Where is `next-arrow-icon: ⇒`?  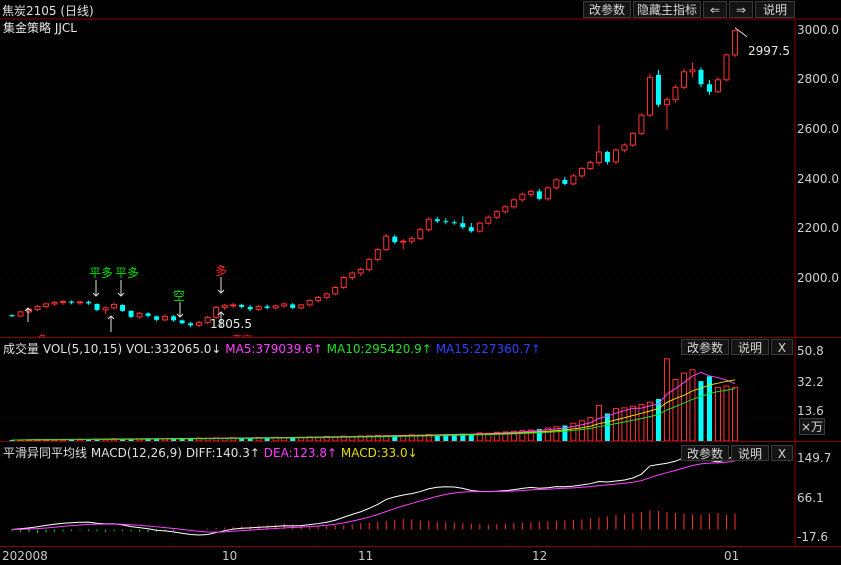 next-arrow-icon: ⇒ is located at coordinates (741, 9).